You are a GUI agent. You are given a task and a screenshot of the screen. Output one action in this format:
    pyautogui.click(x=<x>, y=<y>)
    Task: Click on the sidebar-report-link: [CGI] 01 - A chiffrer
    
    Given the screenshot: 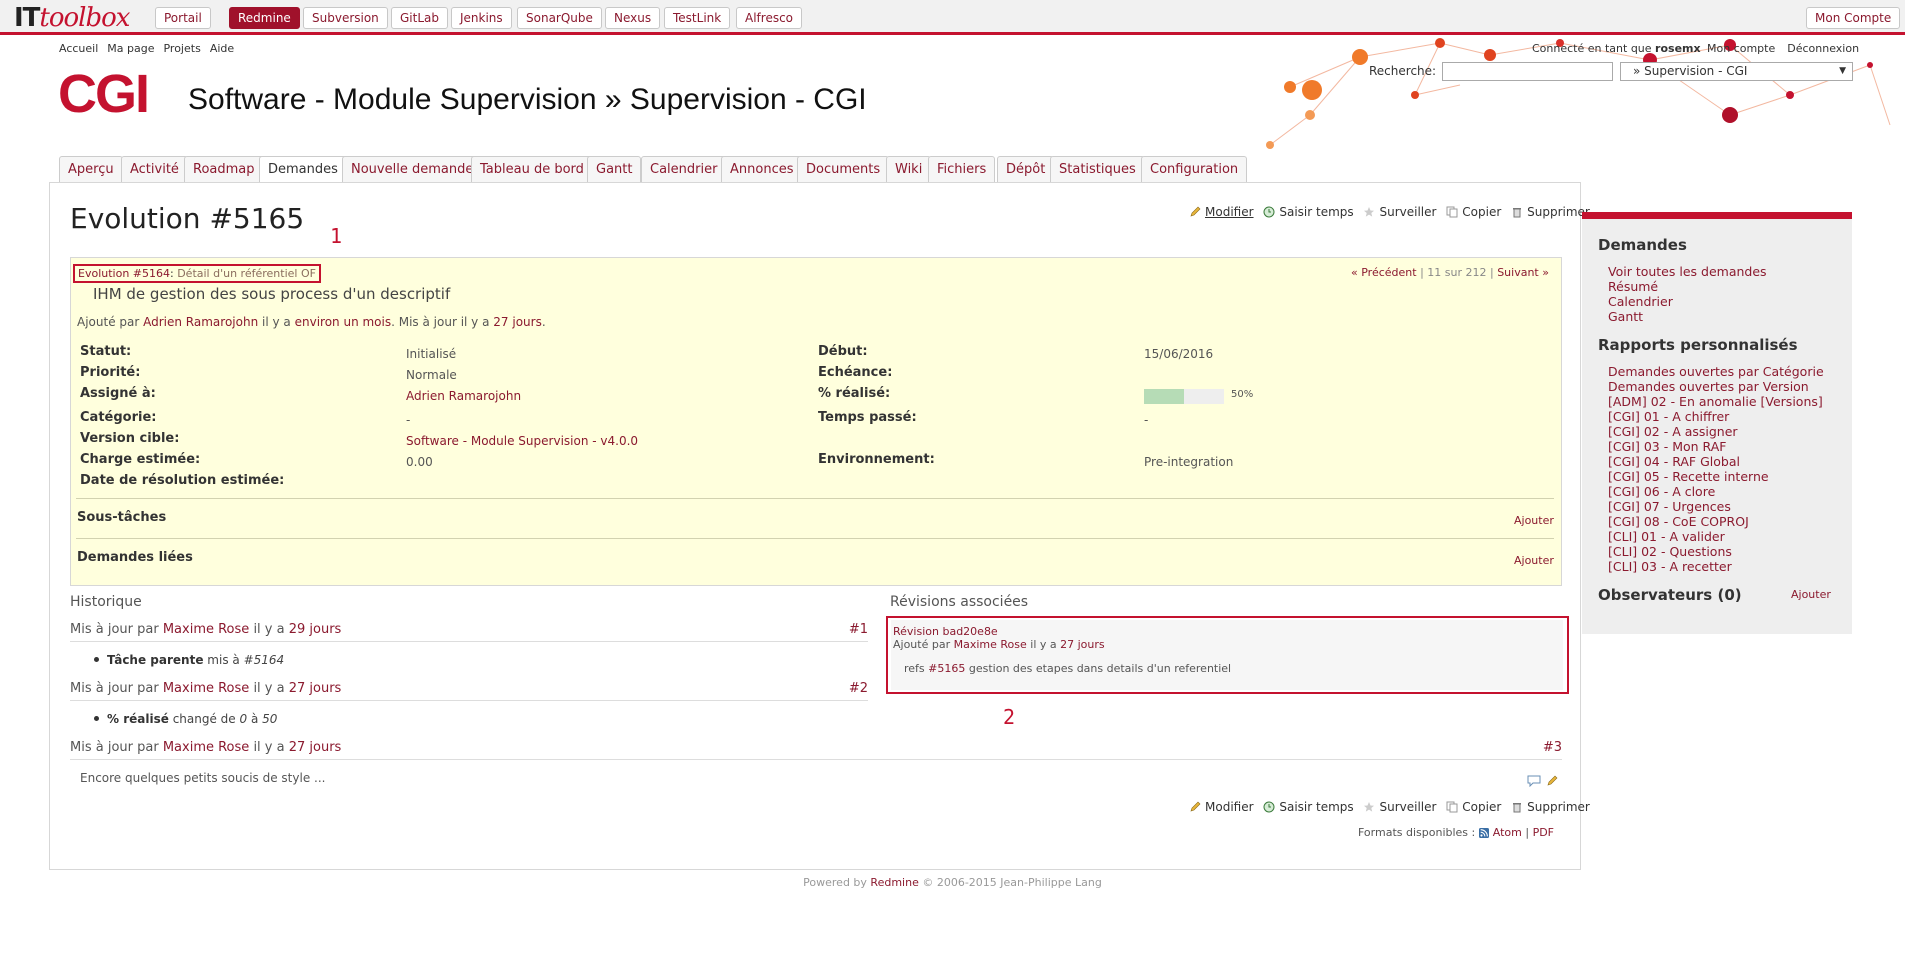 What is the action you would take?
    pyautogui.click(x=1668, y=416)
    